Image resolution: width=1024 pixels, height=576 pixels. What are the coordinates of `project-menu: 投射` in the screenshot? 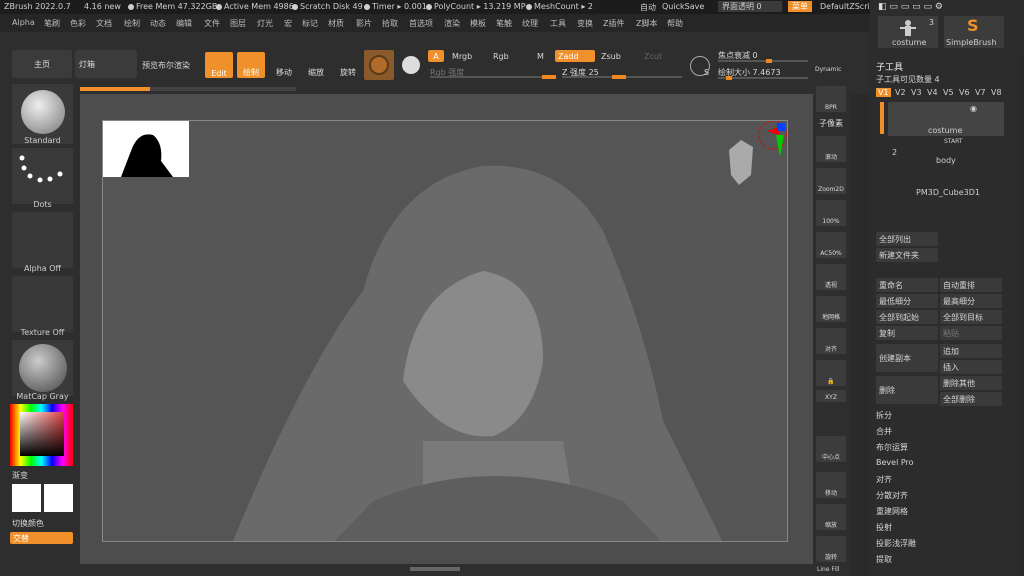 It's located at (884, 527).